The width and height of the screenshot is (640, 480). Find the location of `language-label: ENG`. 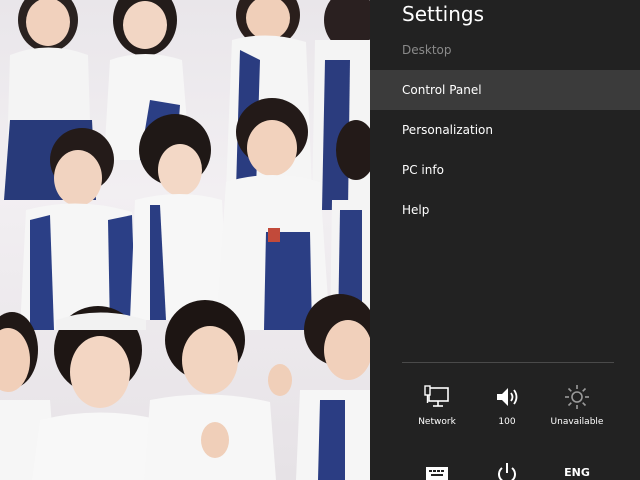

language-label: ENG is located at coordinates (577, 472).